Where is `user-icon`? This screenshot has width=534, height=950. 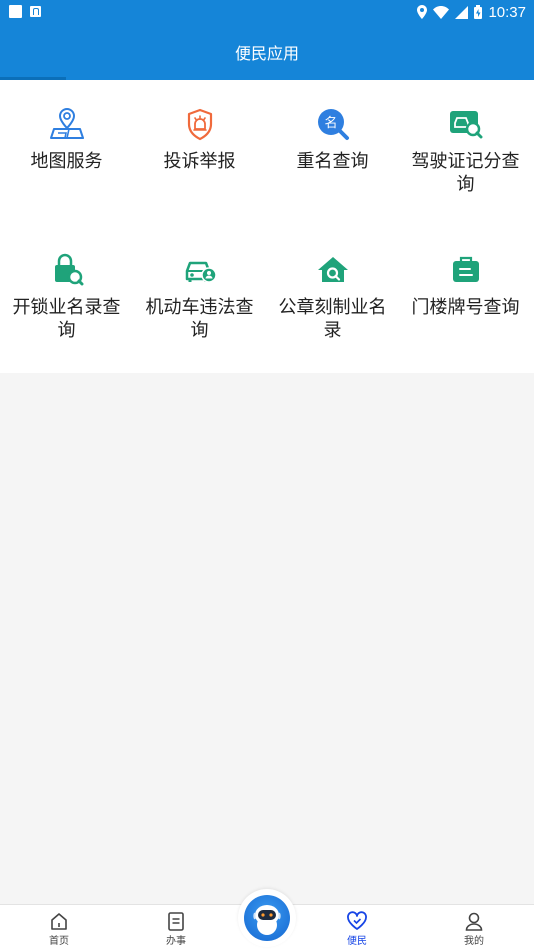 user-icon is located at coordinates (474, 921).